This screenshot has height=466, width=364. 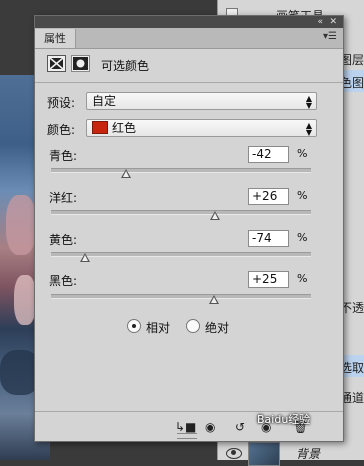 What do you see at coordinates (291, 454) in the screenshot?
I see `layers-row-background: 背景` at bounding box center [291, 454].